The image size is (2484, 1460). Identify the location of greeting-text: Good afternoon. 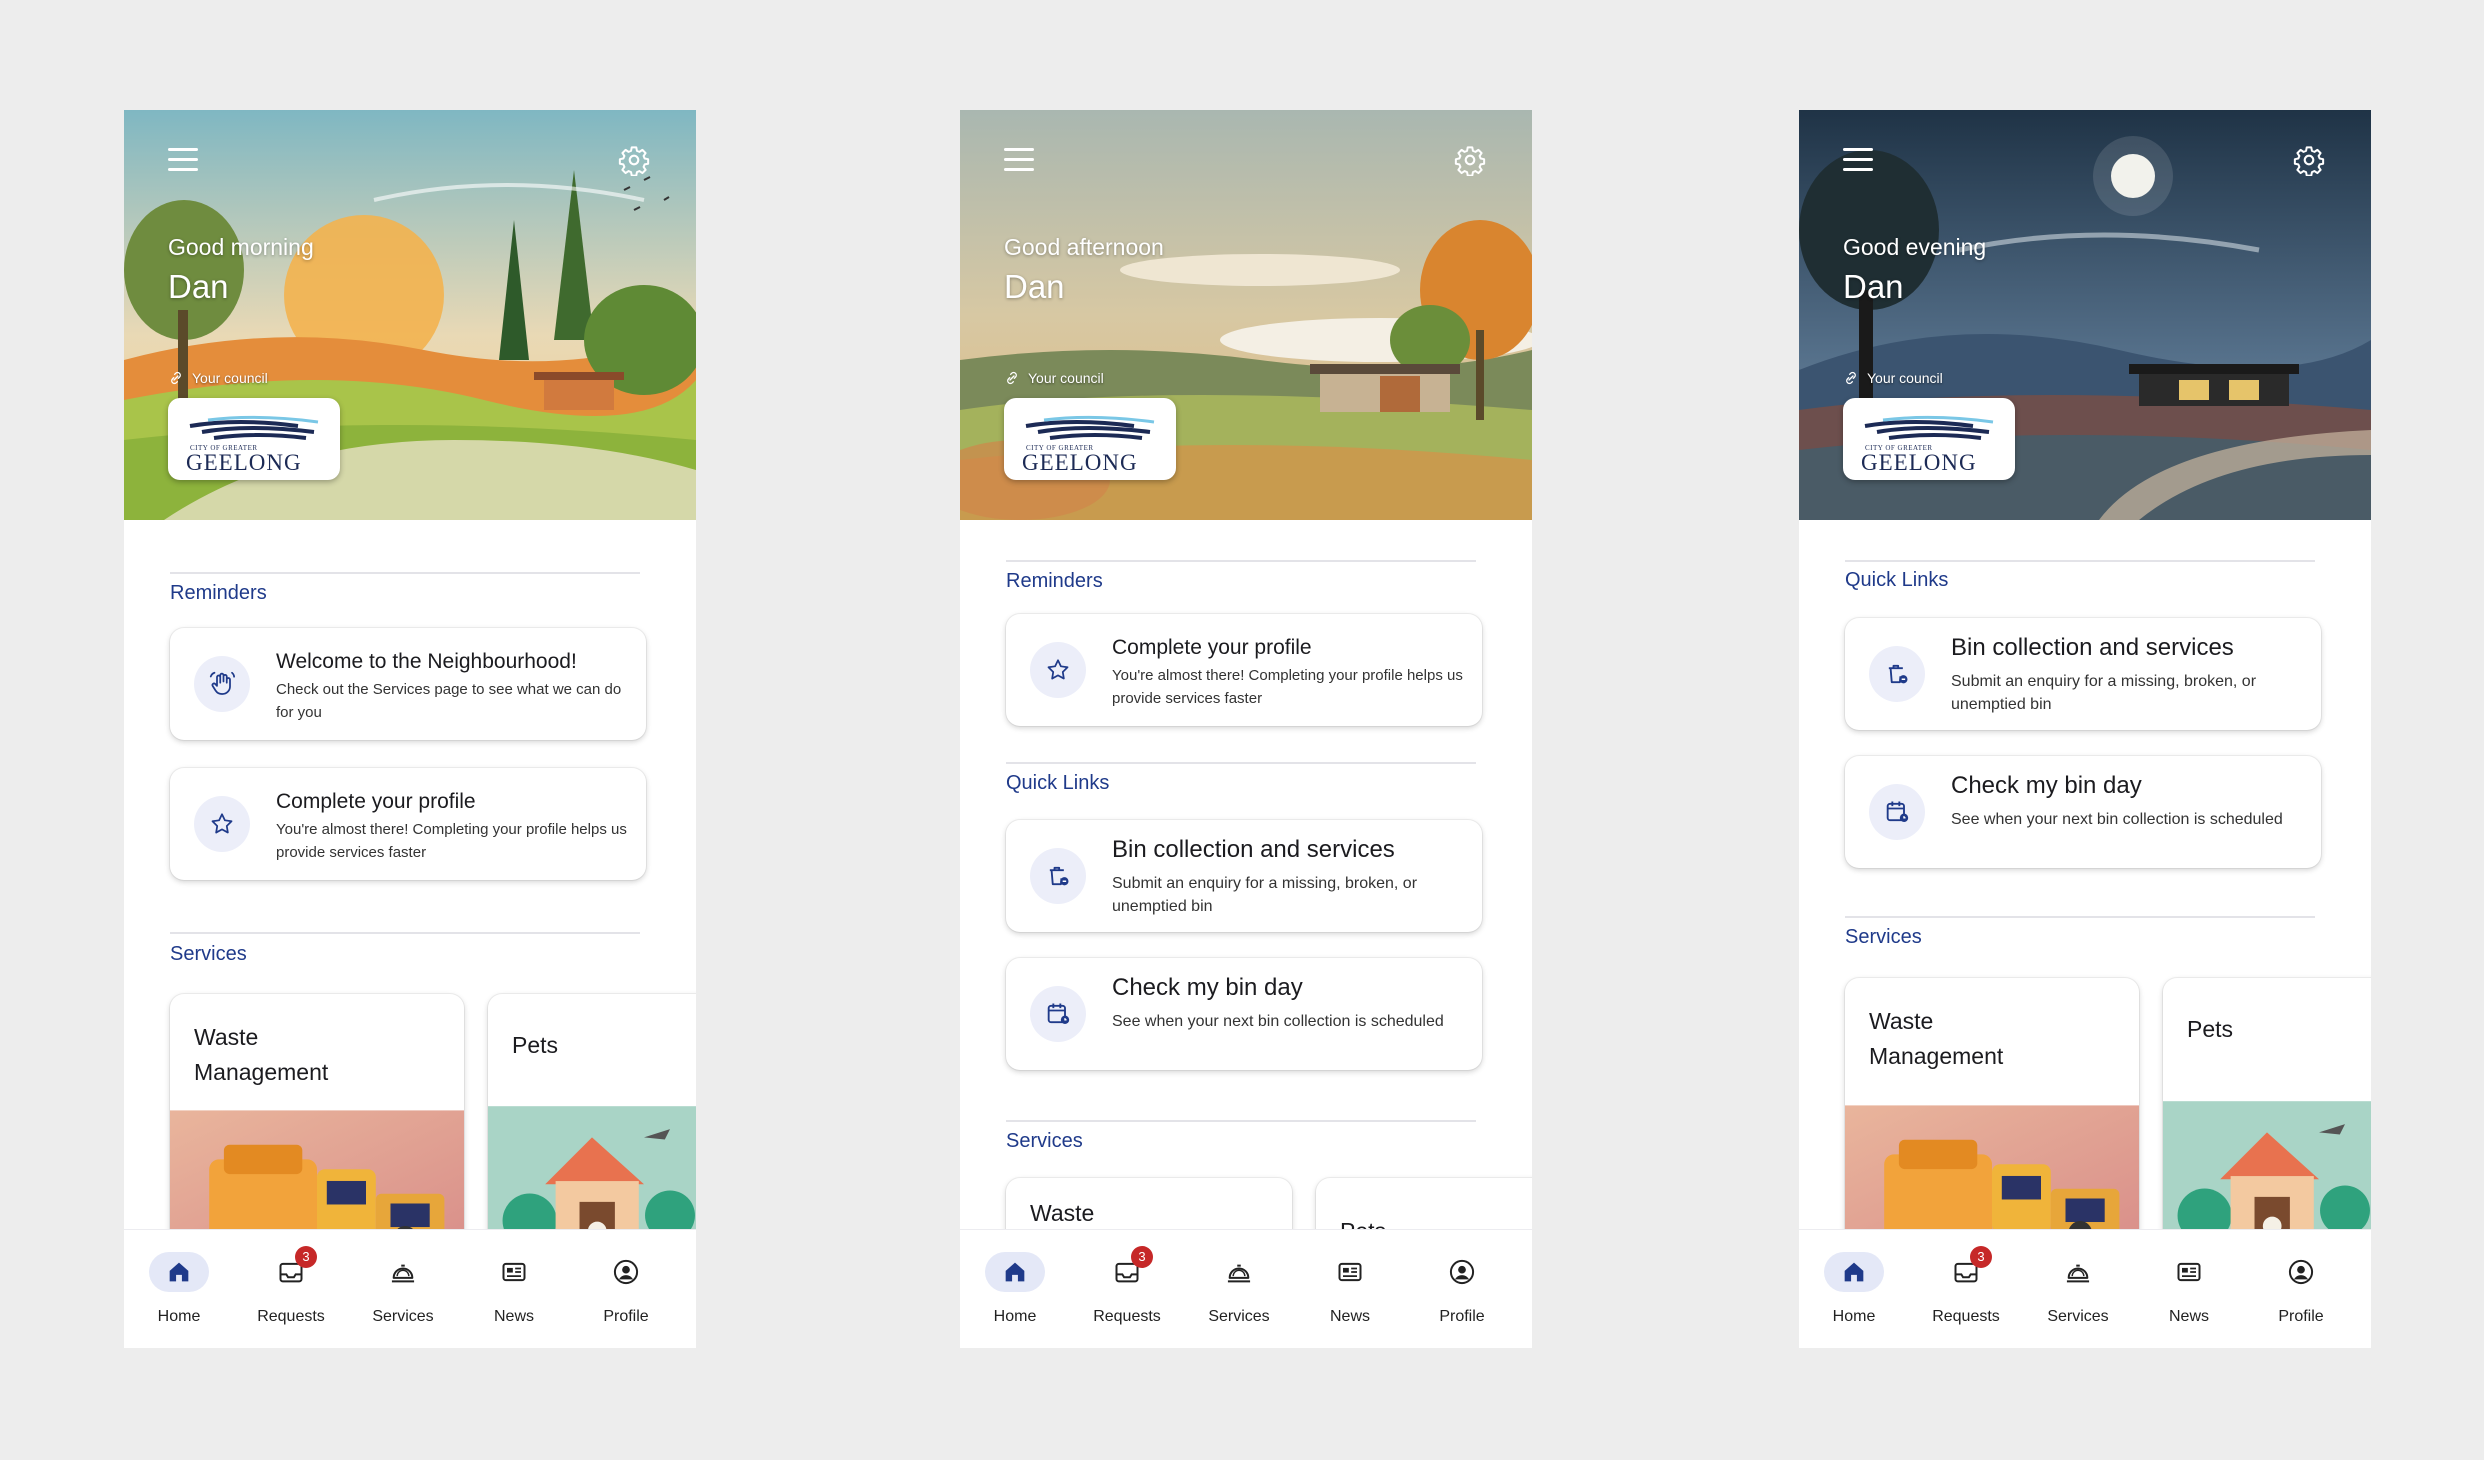
(1084, 247).